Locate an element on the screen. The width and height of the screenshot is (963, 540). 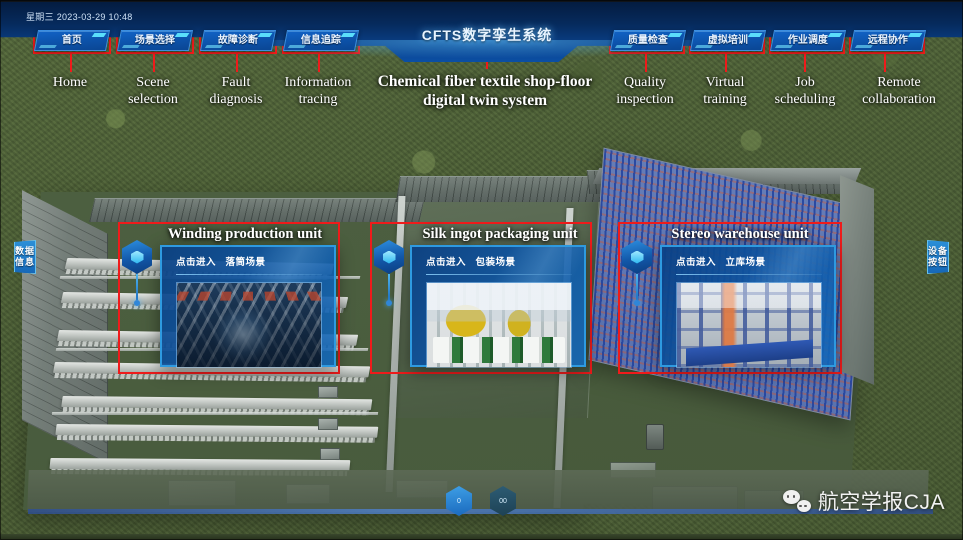
bottom-edge-strip is located at coordinates (481, 537).